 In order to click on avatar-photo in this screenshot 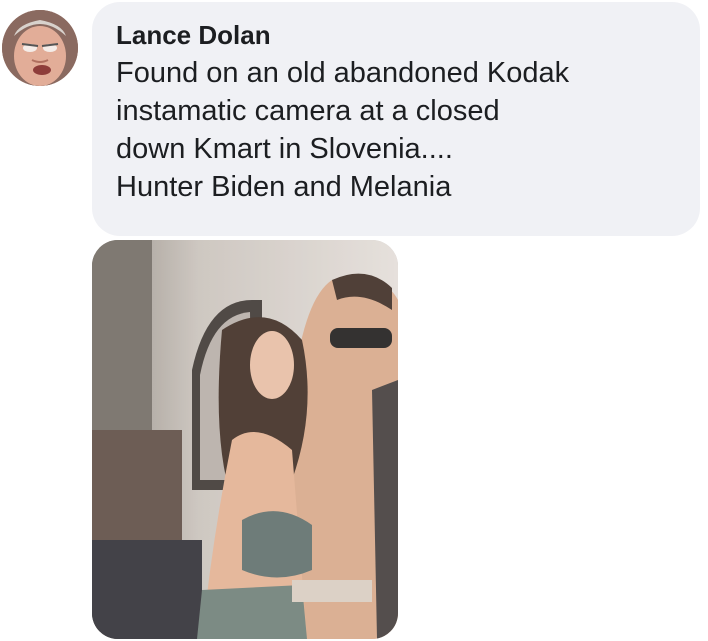, I will do `click(40, 48)`.